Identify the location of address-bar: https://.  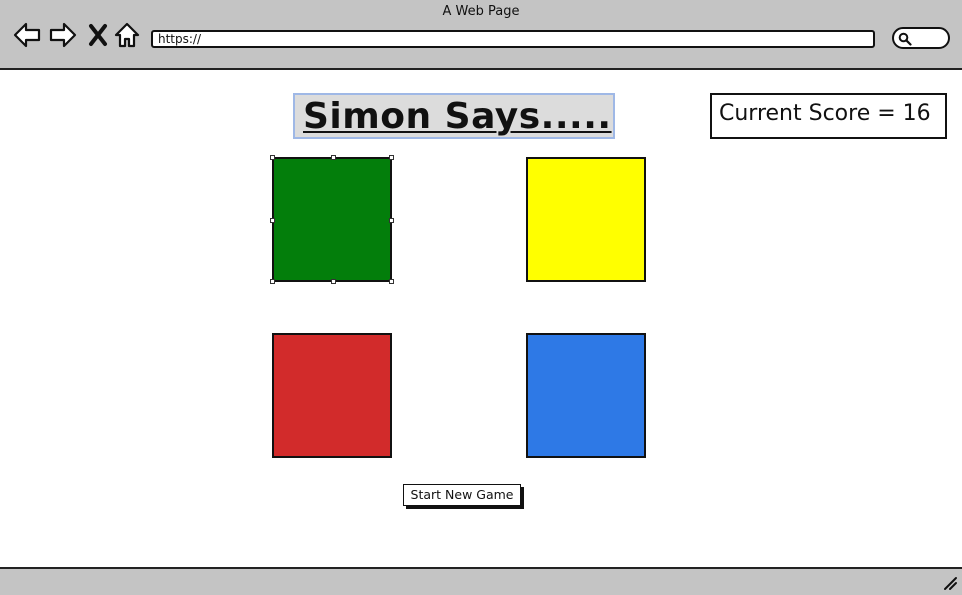
(513, 39).